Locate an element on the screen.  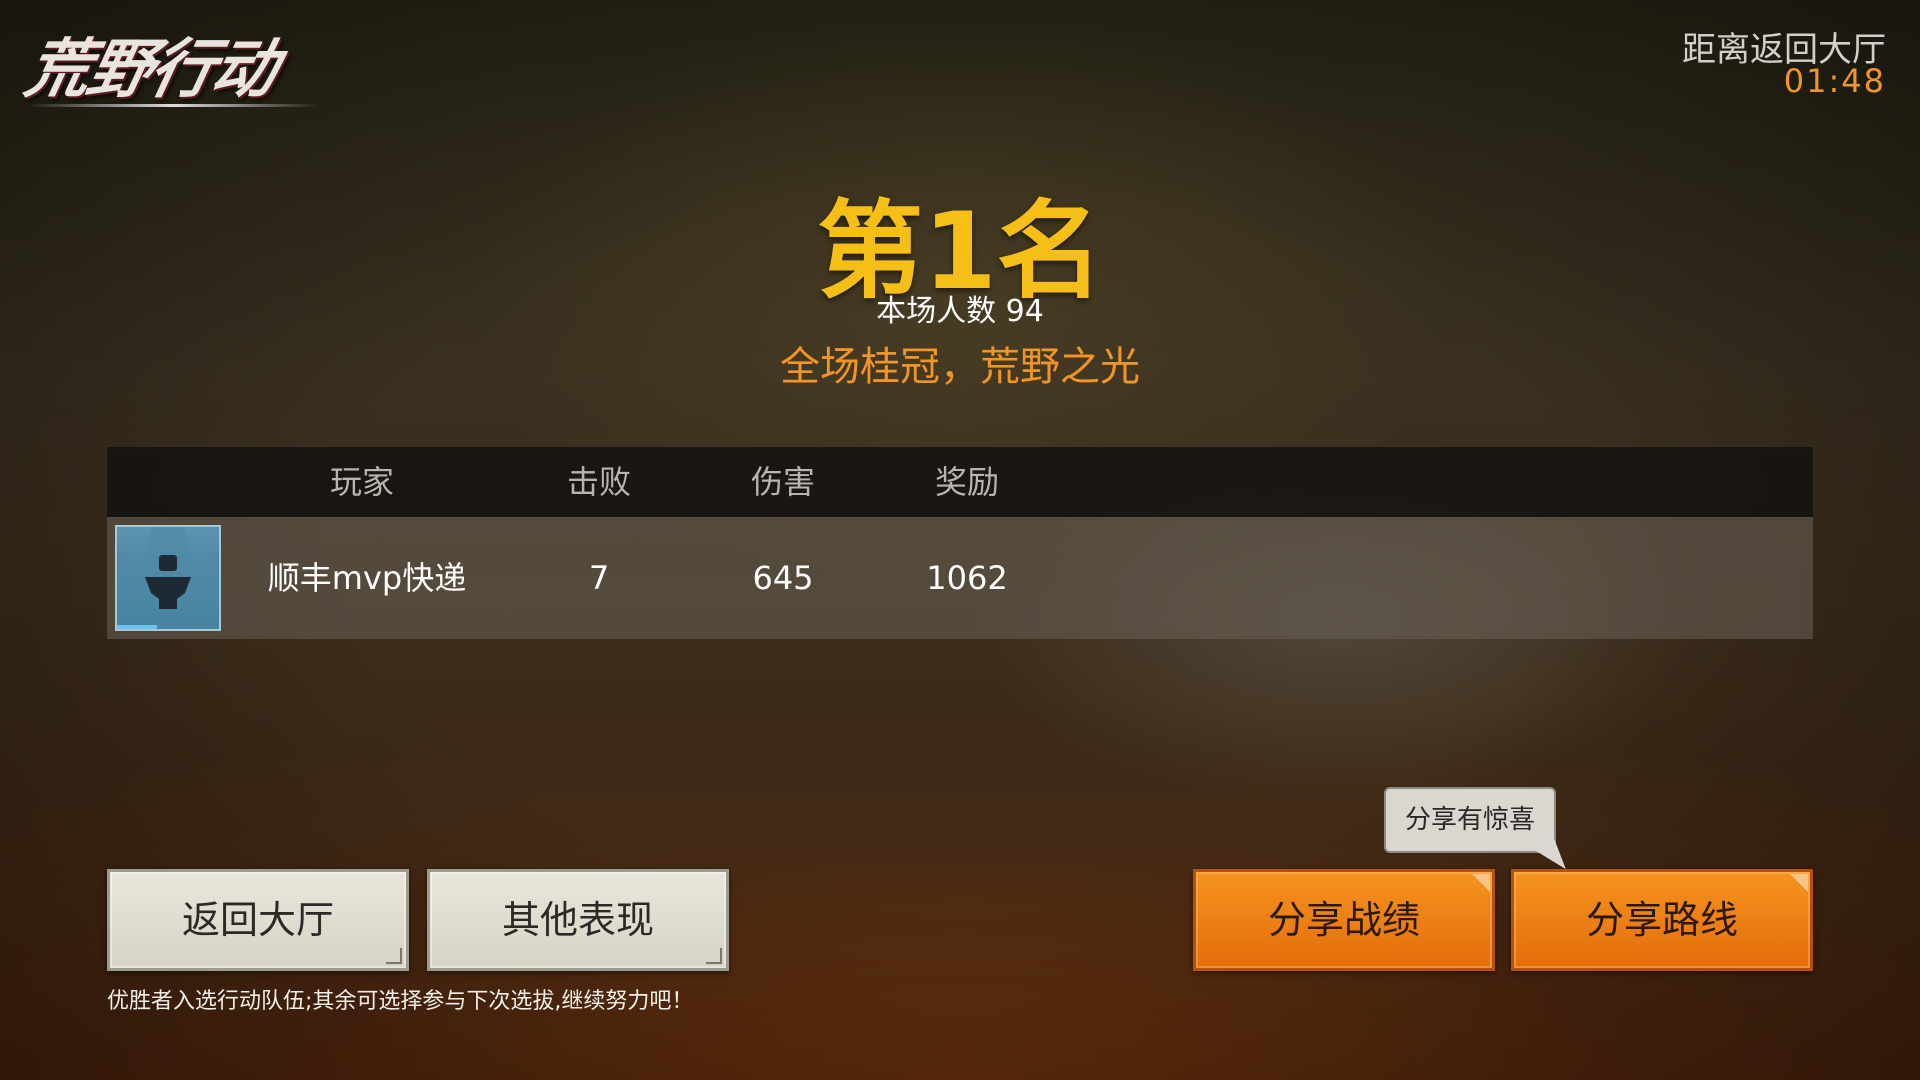
share-record-button: 分享战绩 is located at coordinates (1344, 920).